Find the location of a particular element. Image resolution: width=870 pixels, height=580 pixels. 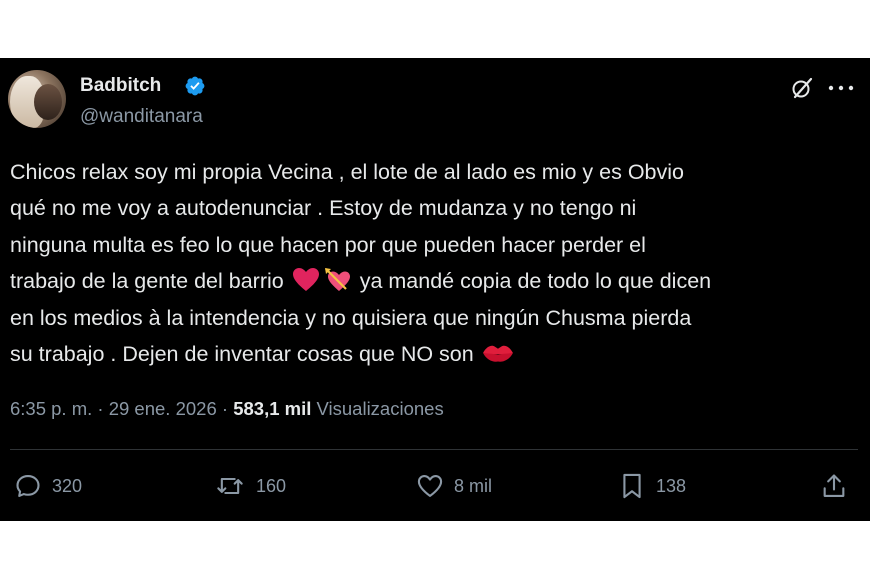

display-name: Badbitch is located at coordinates (120, 86).